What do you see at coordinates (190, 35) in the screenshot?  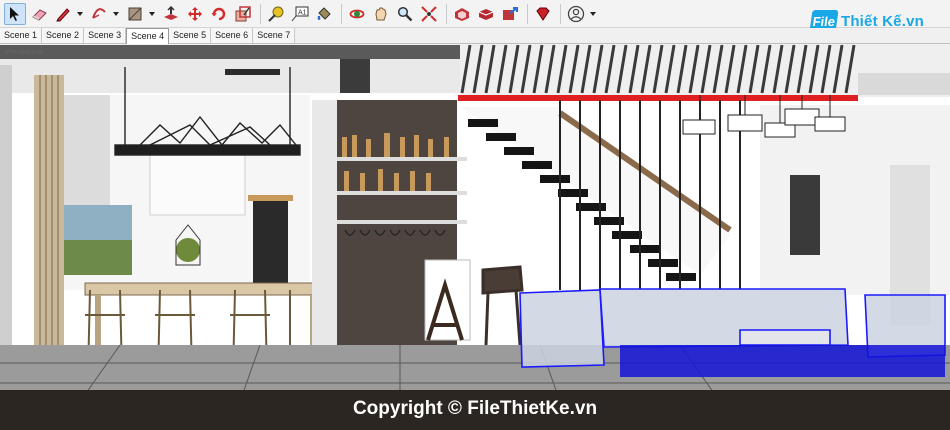 I see `tab-scene-5: Scene 5` at bounding box center [190, 35].